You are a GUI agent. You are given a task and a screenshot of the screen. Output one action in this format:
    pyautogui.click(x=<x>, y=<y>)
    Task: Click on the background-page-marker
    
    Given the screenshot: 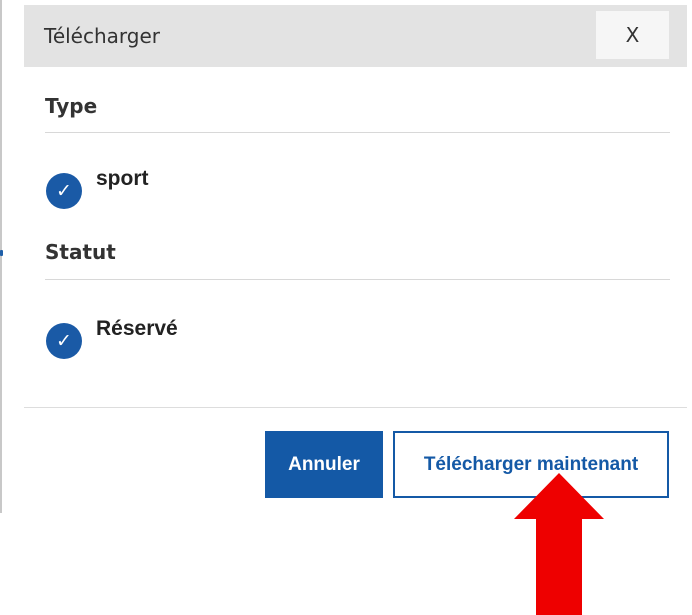 What is the action you would take?
    pyautogui.click(x=1, y=253)
    